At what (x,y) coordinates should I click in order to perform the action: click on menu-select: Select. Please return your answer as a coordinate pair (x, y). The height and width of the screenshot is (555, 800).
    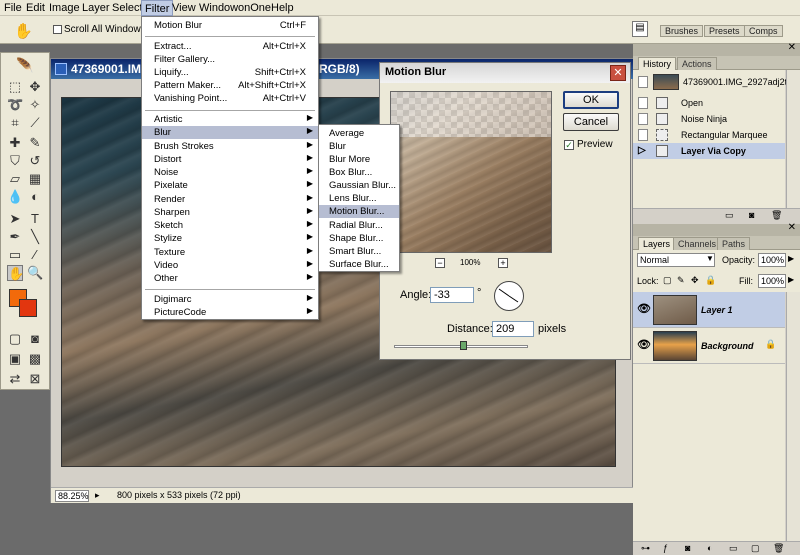
    Looking at the image, I should click on (127, 8).